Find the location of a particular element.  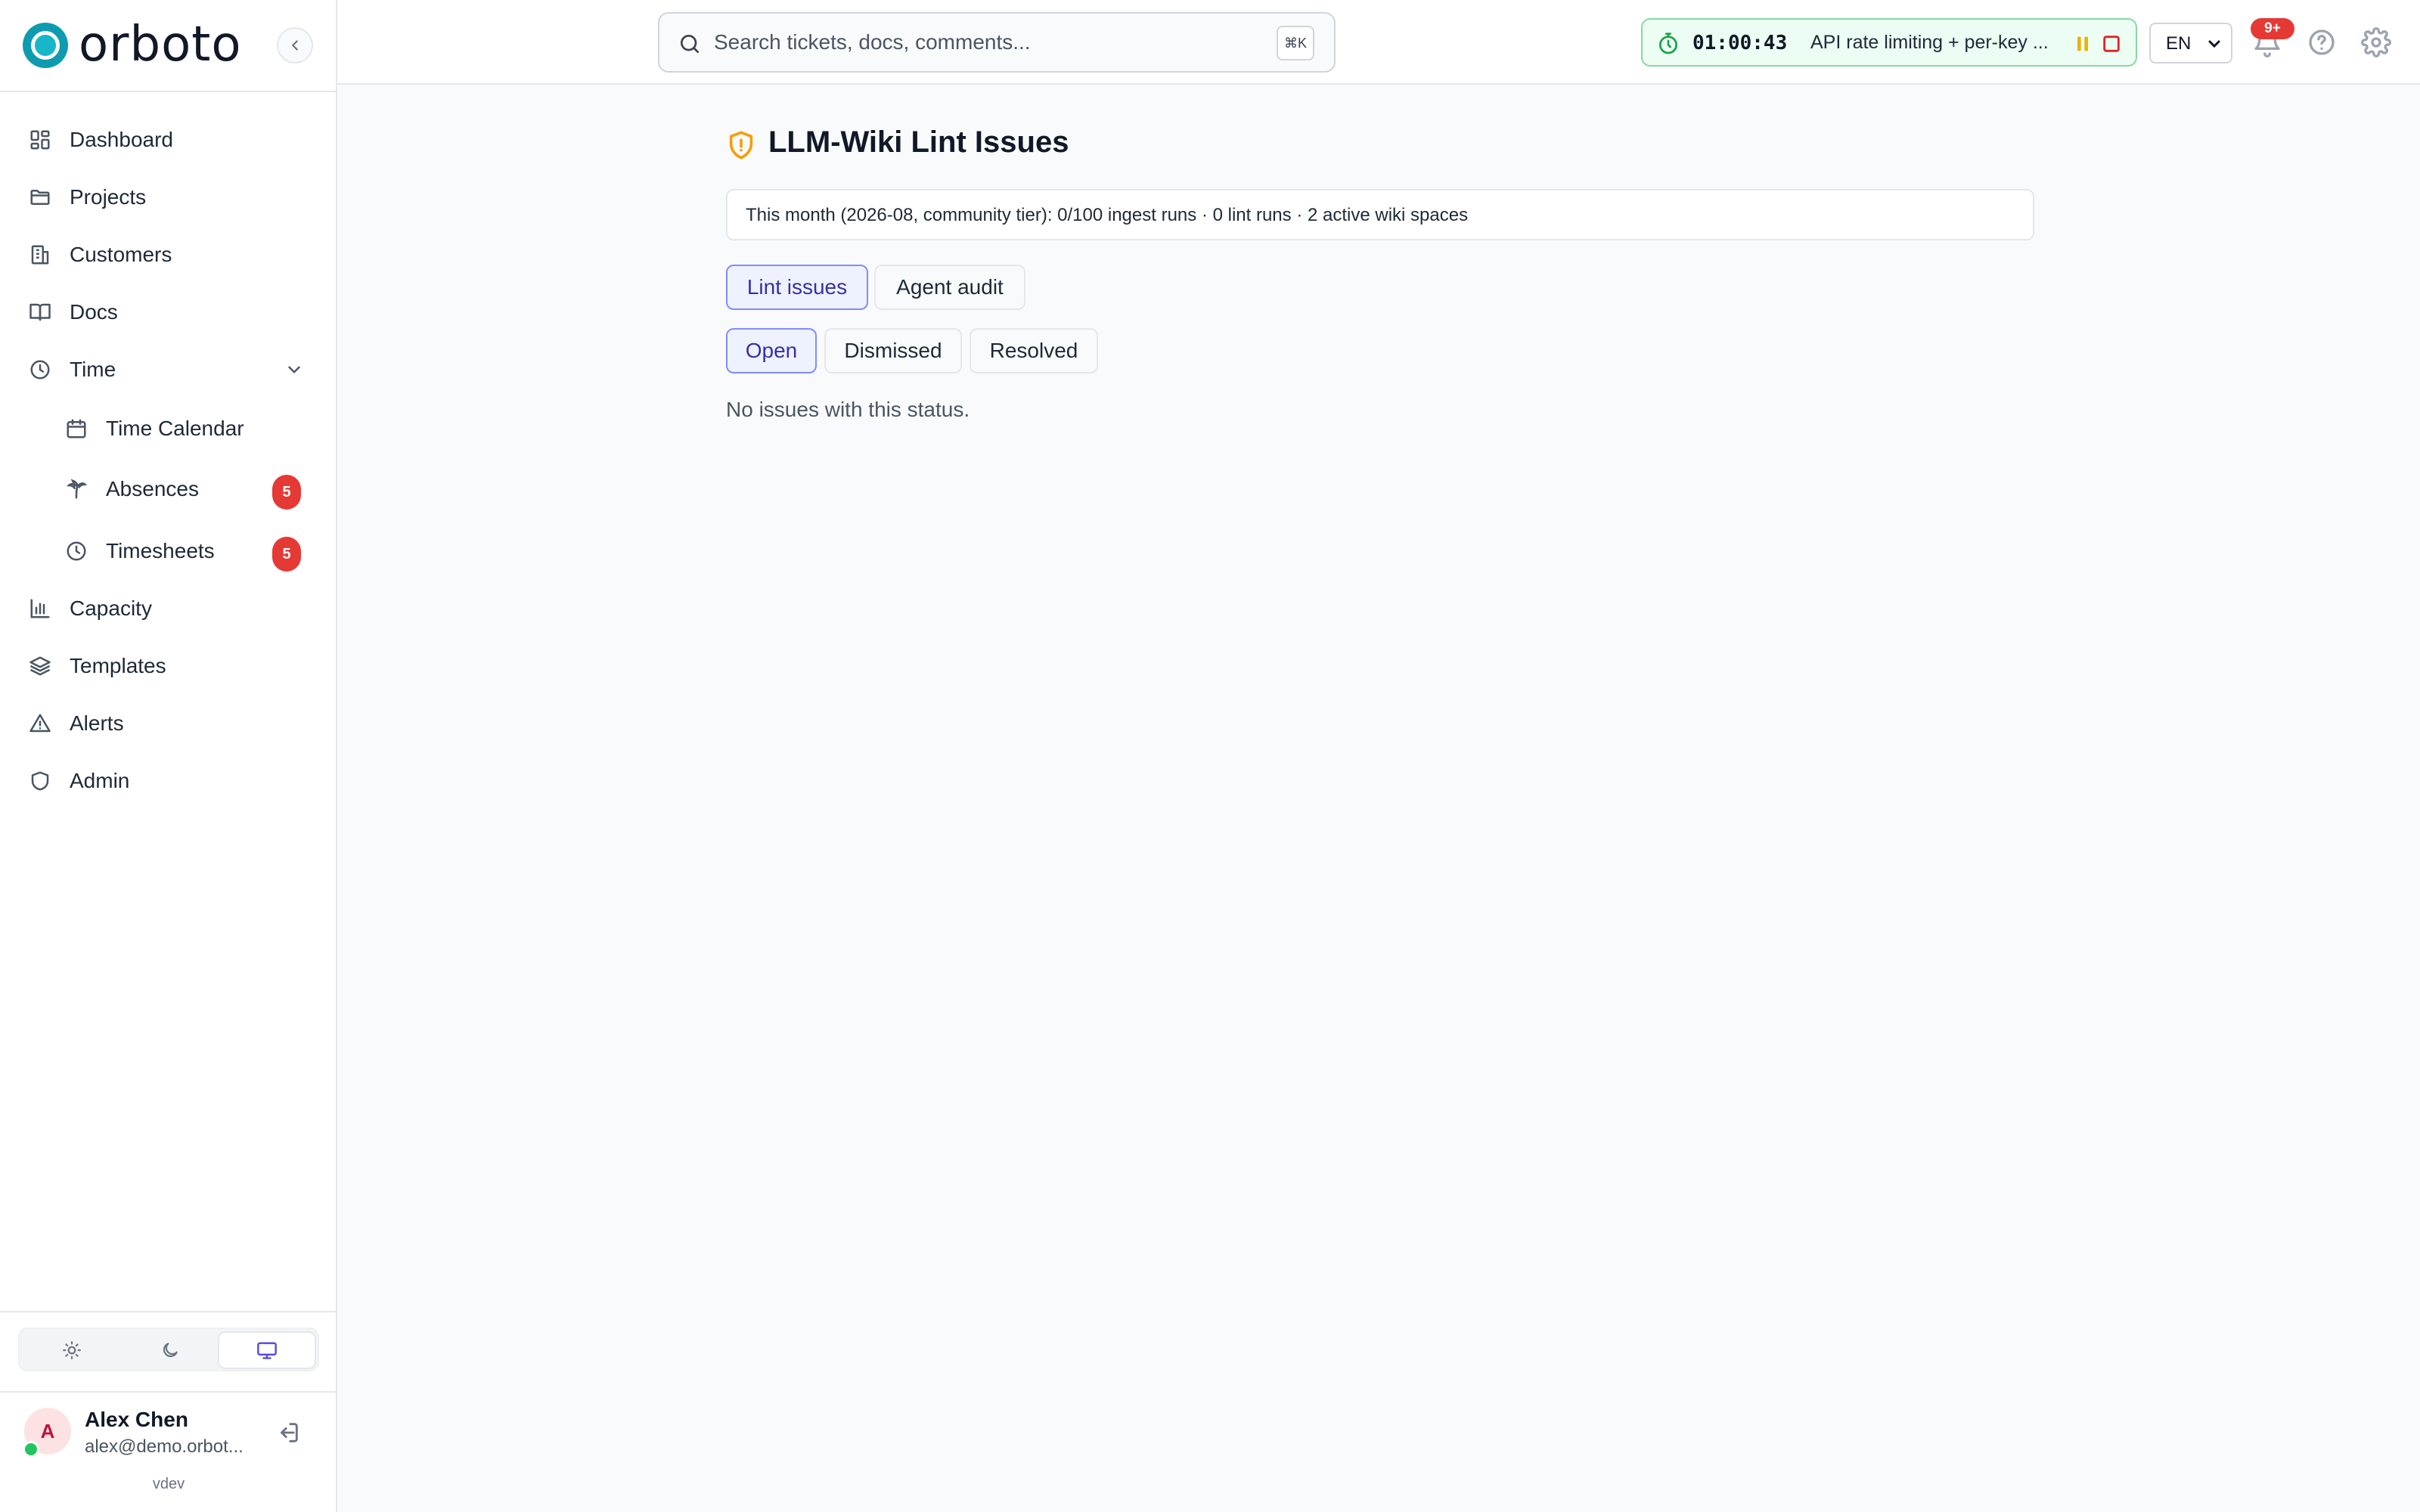

sidebar-item-label: Projects is located at coordinates (109, 197).